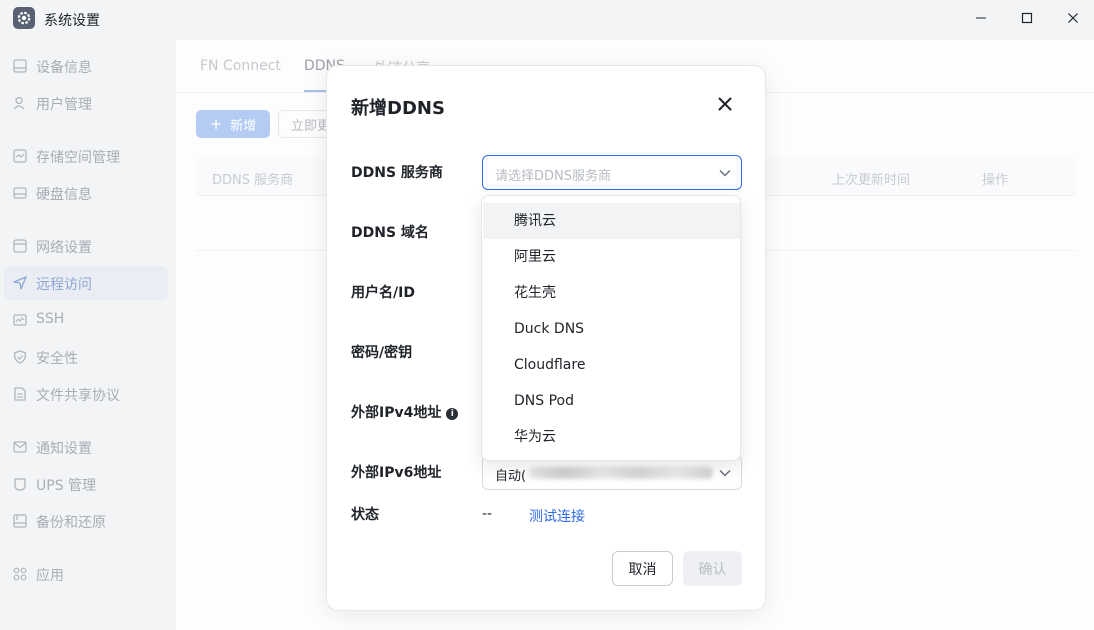 This screenshot has height=630, width=1094. What do you see at coordinates (20, 357) in the screenshot?
I see `shield-icon` at bounding box center [20, 357].